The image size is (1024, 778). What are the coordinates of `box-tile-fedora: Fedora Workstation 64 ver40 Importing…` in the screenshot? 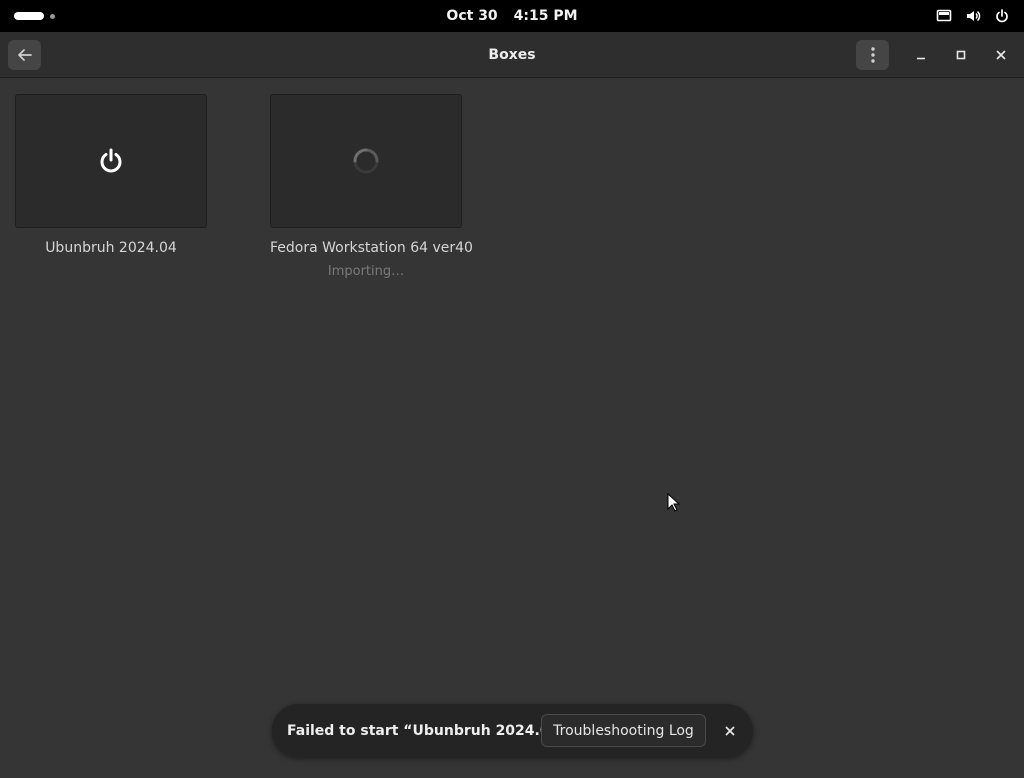 It's located at (371, 186).